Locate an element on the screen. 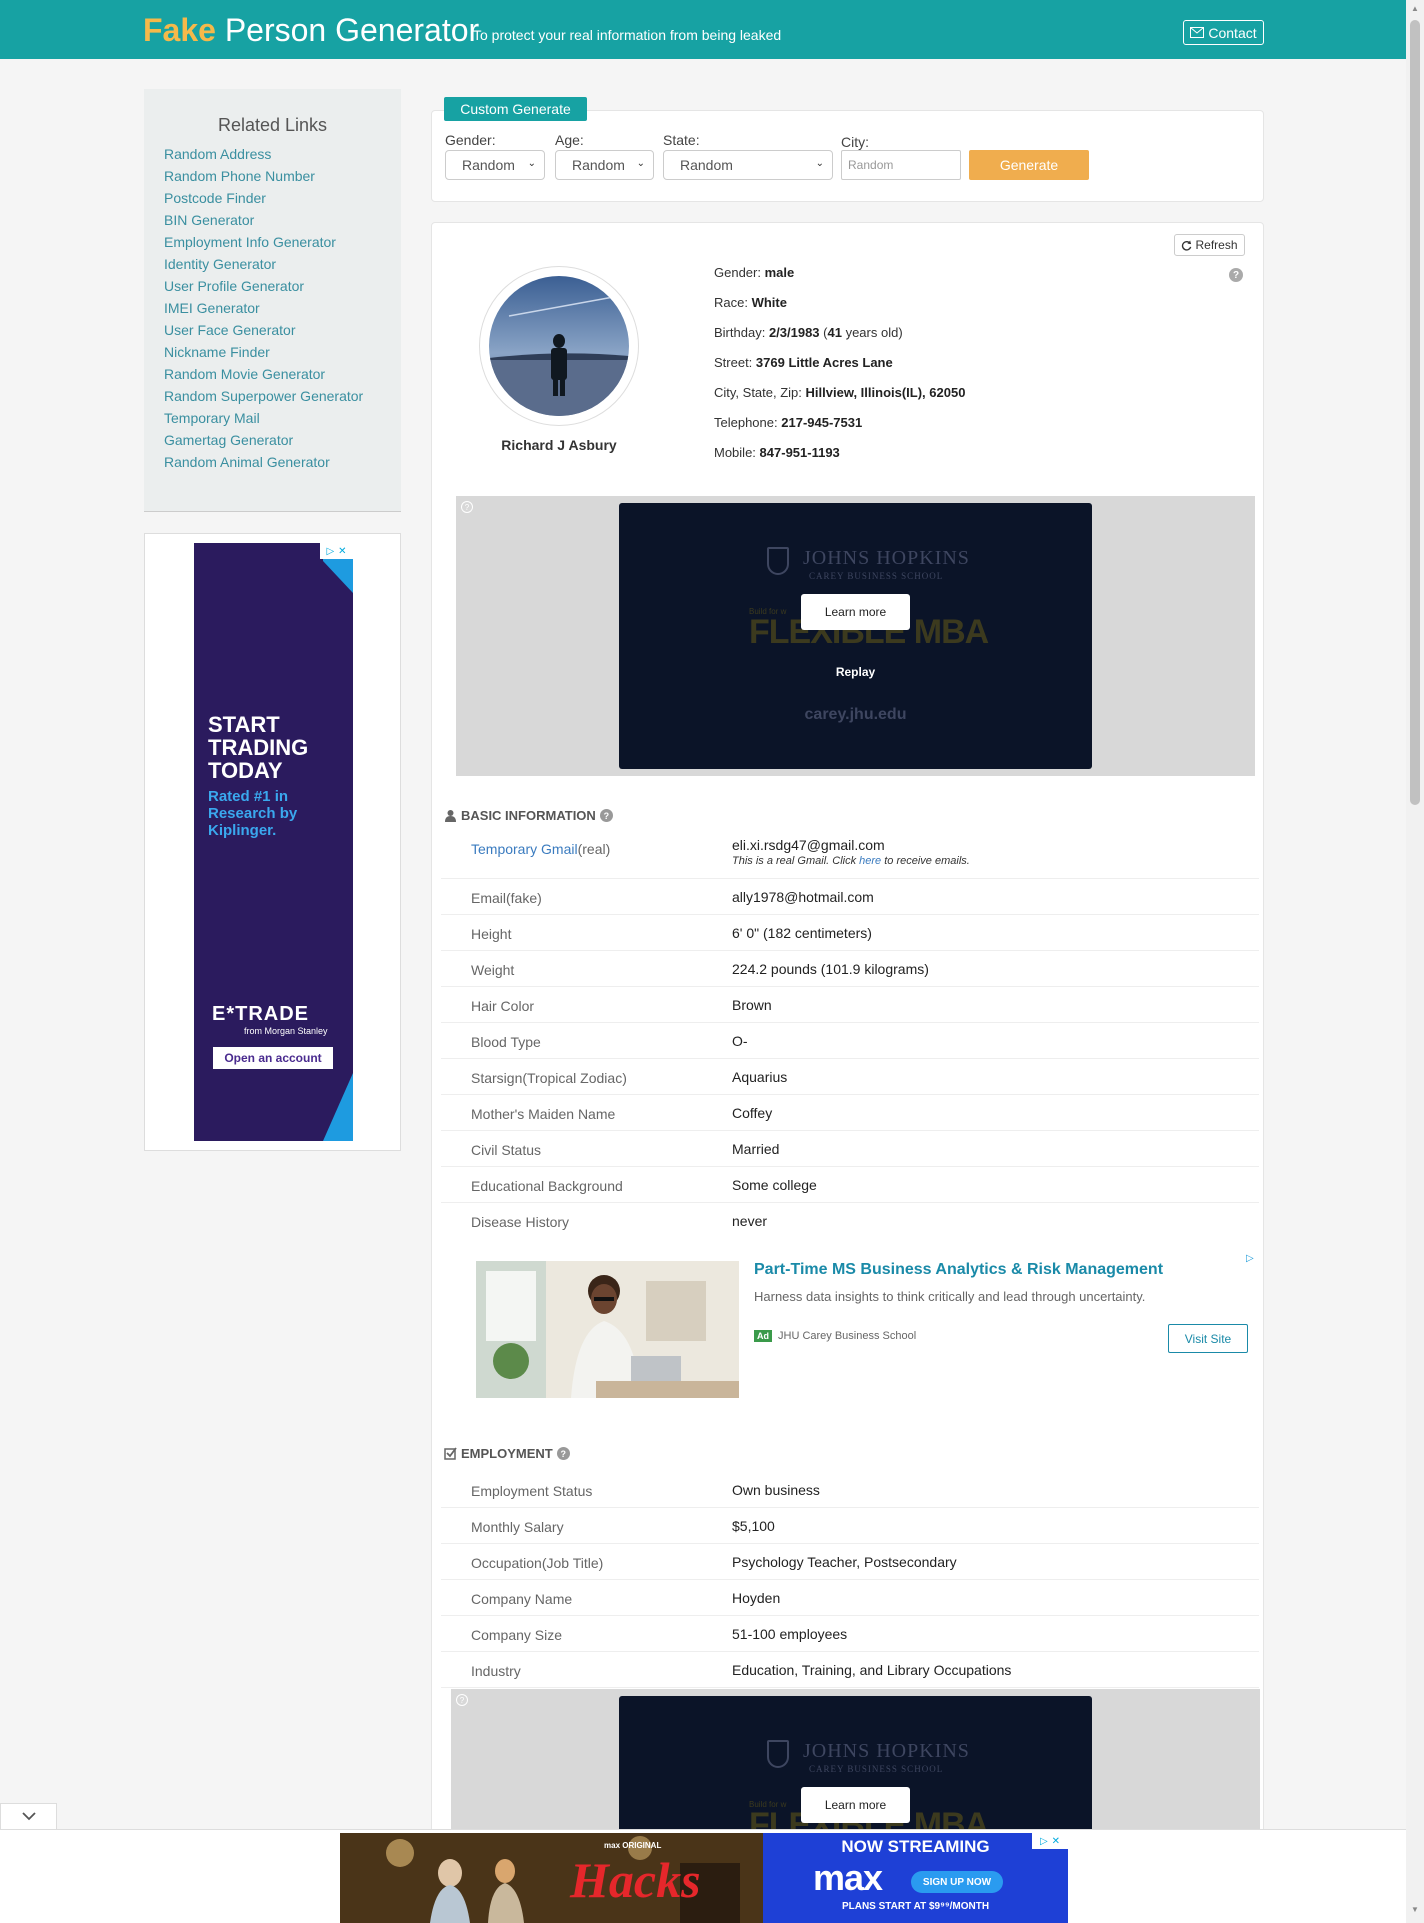 Image resolution: width=1424 pixels, height=1923 pixels. plans-text: PLANS START AT $9⁹⁹/MONTH is located at coordinates (915, 1906).